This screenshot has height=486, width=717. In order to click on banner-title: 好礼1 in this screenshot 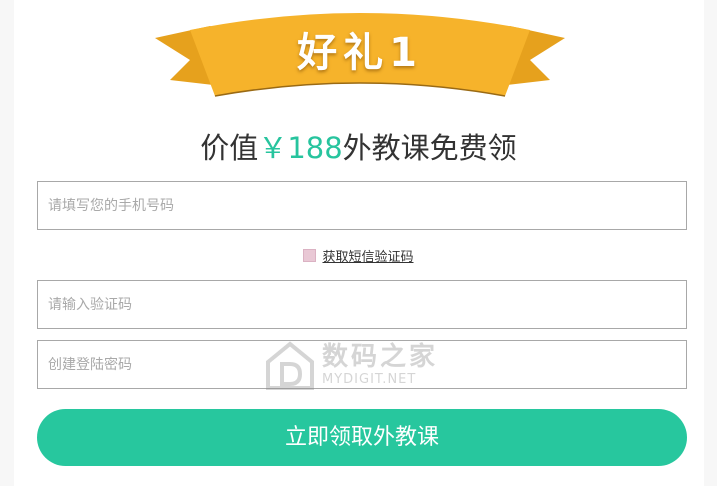, I will do `click(360, 53)`.